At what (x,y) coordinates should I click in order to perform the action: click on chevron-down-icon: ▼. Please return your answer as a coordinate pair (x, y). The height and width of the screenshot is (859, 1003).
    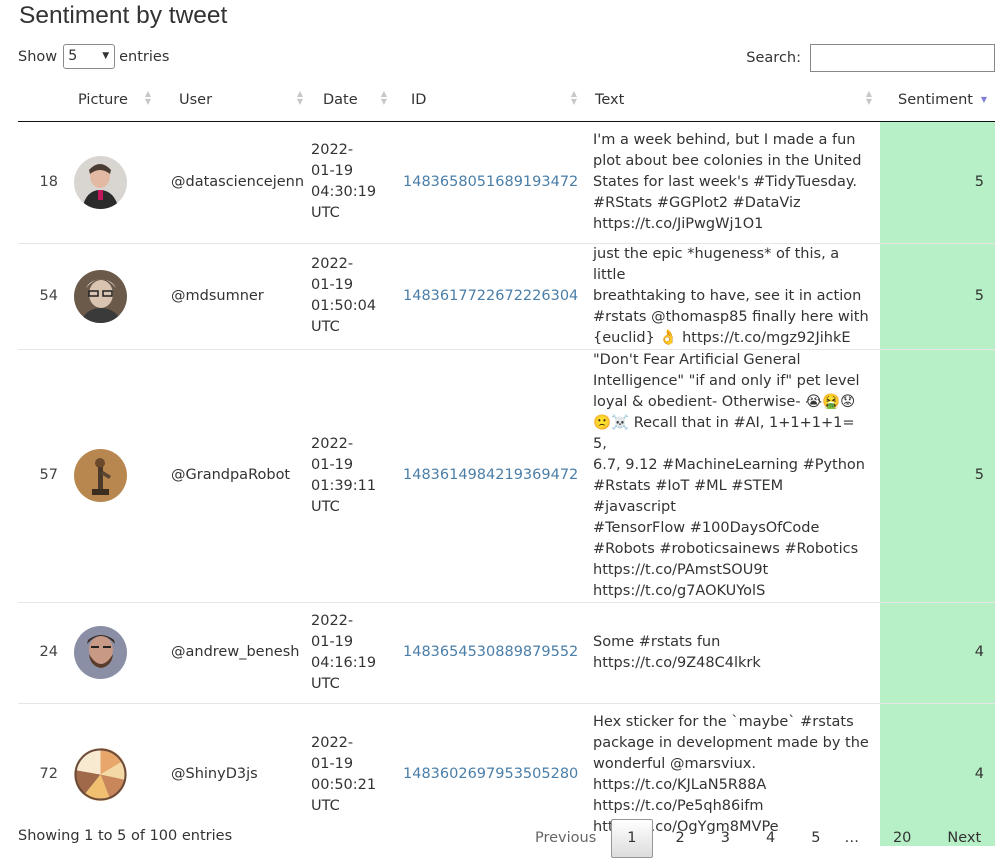
    Looking at the image, I should click on (106, 56).